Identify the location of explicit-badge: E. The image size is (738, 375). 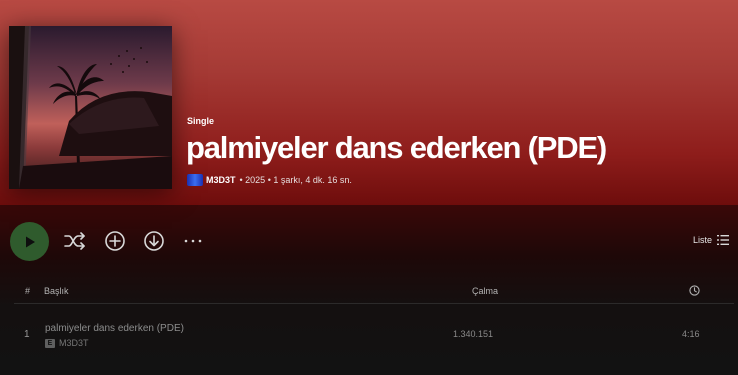
(50, 343).